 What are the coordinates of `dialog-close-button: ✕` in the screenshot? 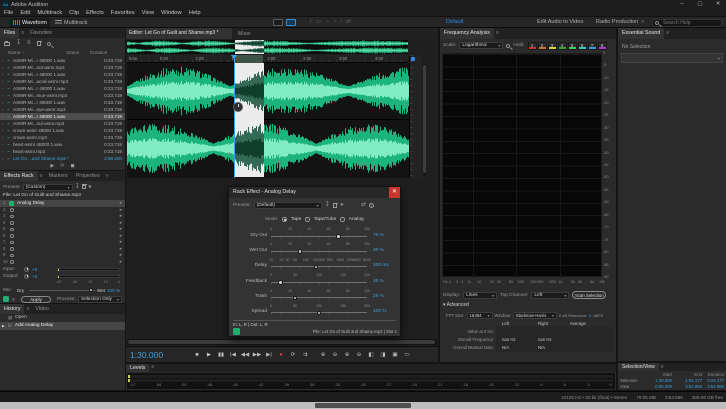 It's located at (394, 192).